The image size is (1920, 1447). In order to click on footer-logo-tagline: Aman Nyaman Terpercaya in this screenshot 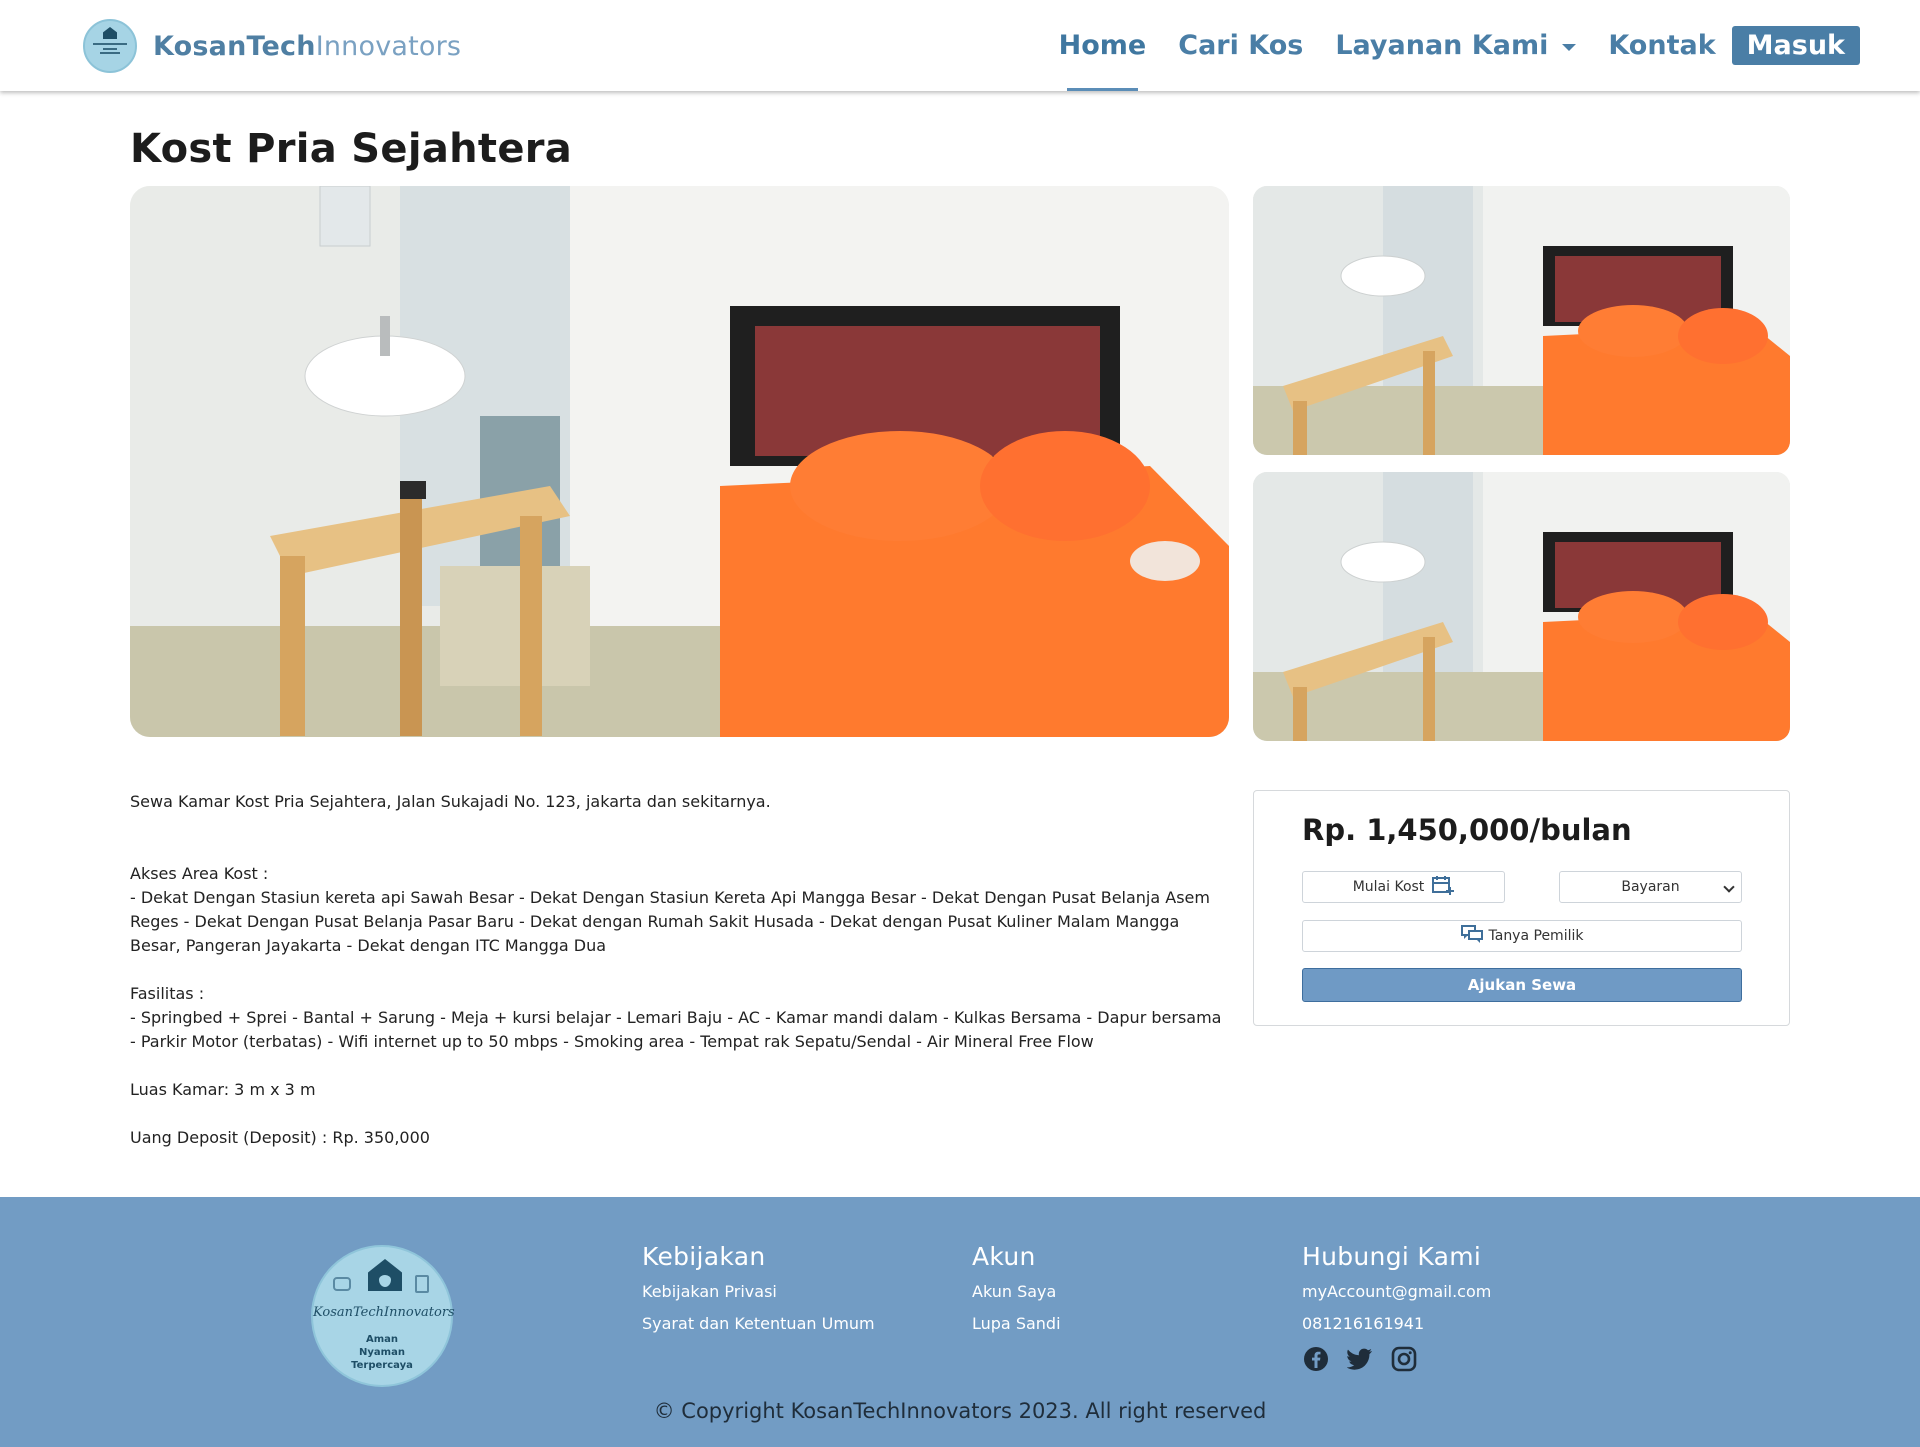, I will do `click(382, 1352)`.